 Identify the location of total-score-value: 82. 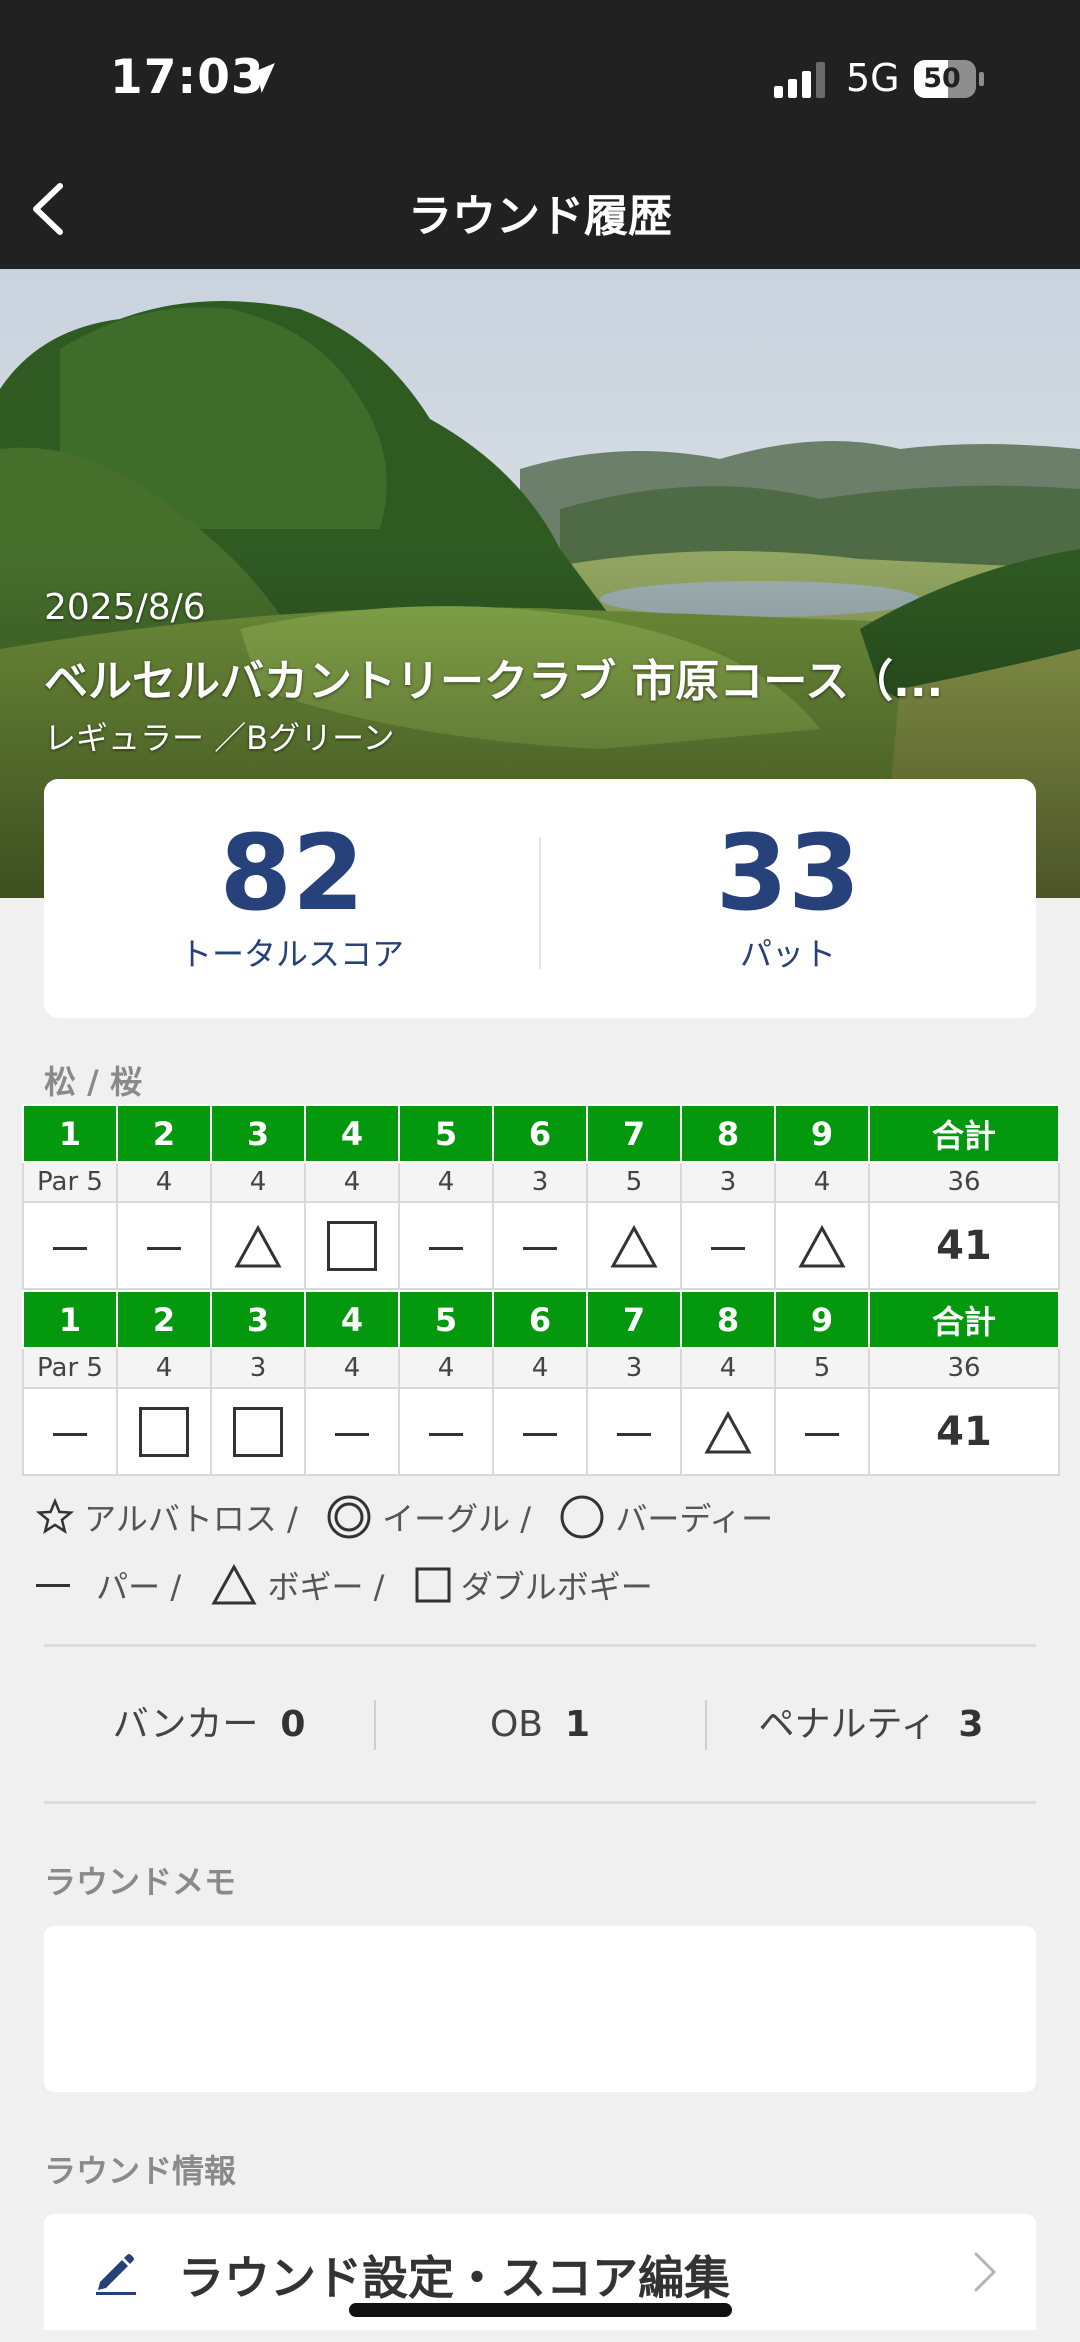
(292, 873).